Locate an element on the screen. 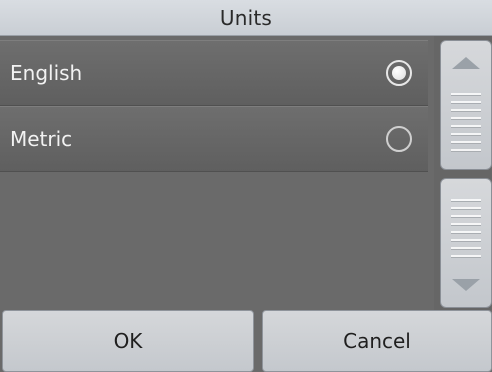  option-label-metric: Metric is located at coordinates (41, 139).